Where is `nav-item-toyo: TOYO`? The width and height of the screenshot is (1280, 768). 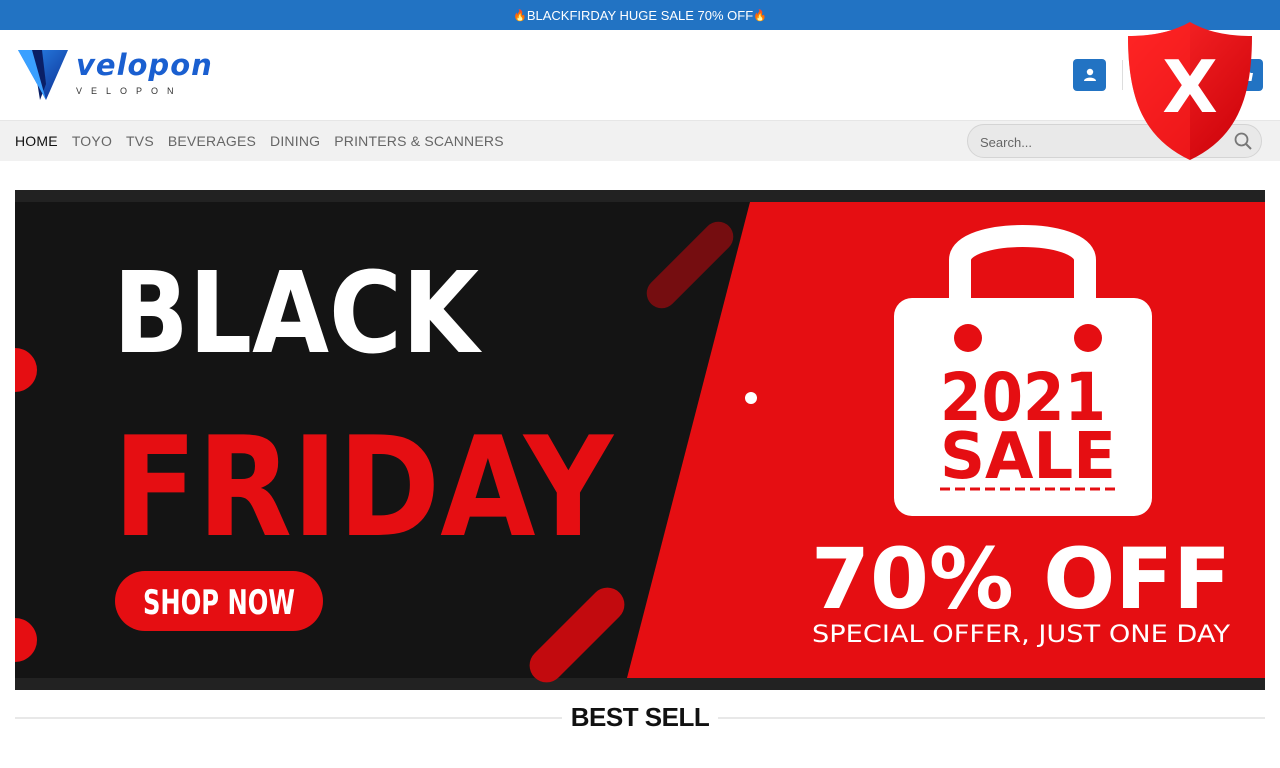 nav-item-toyo: TOYO is located at coordinates (92, 141).